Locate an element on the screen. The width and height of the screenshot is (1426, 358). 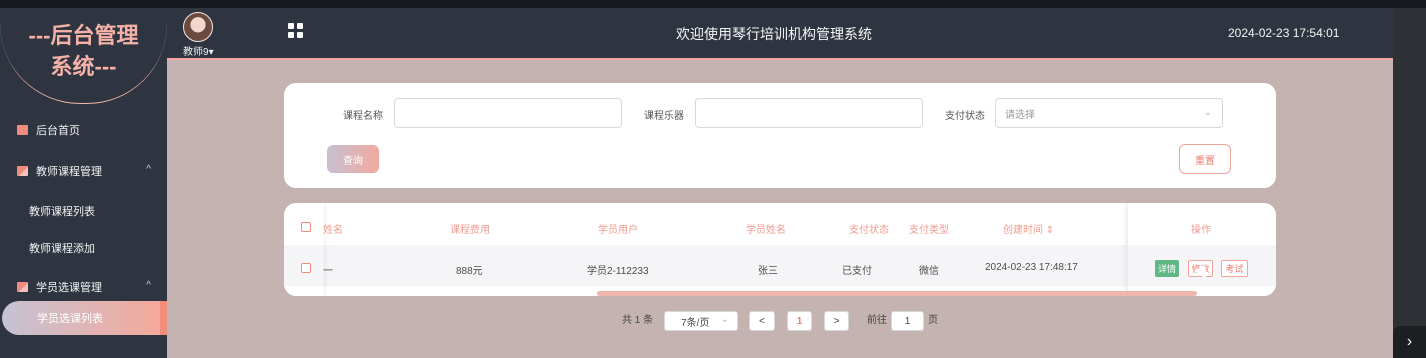
goto-label: 前往 is located at coordinates (877, 320).